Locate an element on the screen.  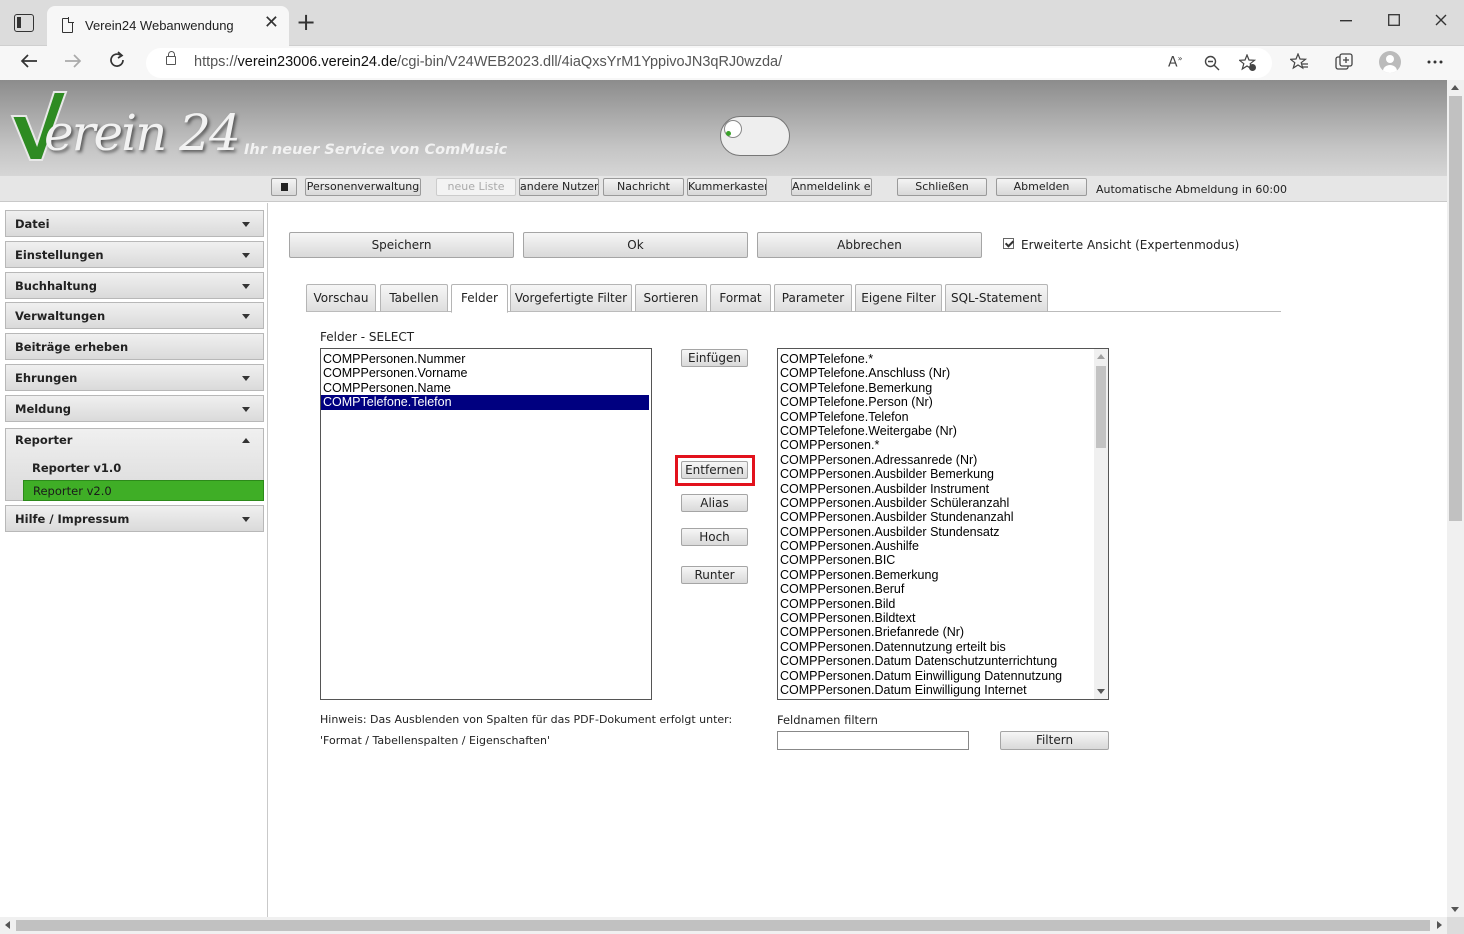
abmelden-button: Abmelden is located at coordinates (1041, 187).